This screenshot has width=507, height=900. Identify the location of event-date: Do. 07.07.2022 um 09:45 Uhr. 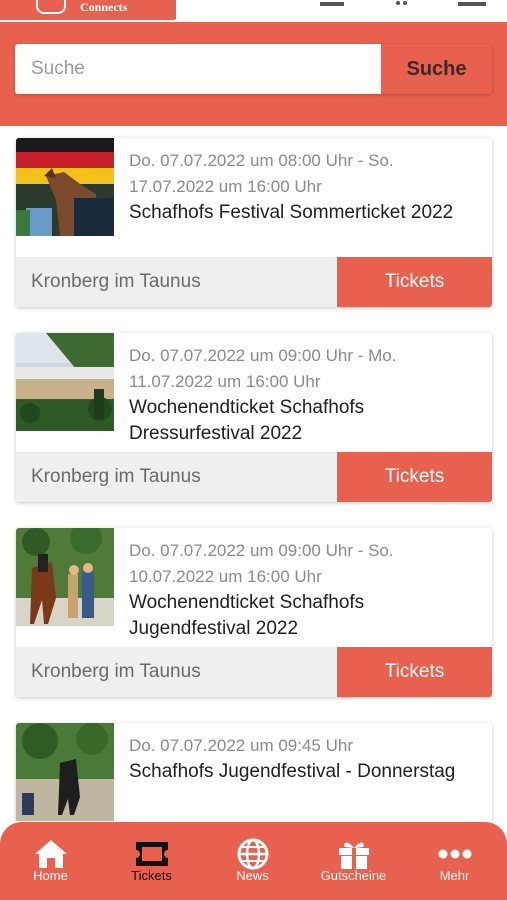
(241, 745).